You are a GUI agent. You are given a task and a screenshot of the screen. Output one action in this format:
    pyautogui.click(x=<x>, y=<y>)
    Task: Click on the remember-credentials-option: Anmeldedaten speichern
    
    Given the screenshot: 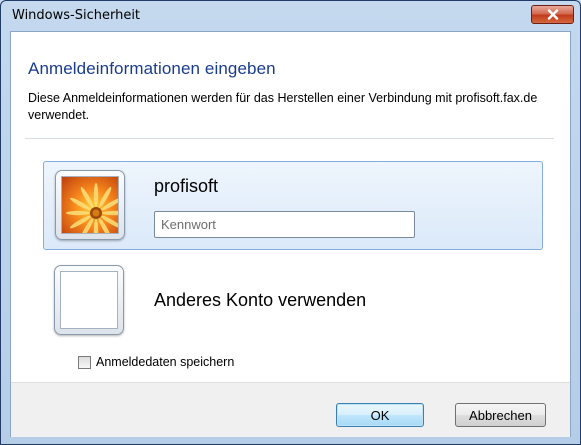 What is the action you would take?
    pyautogui.click(x=156, y=362)
    